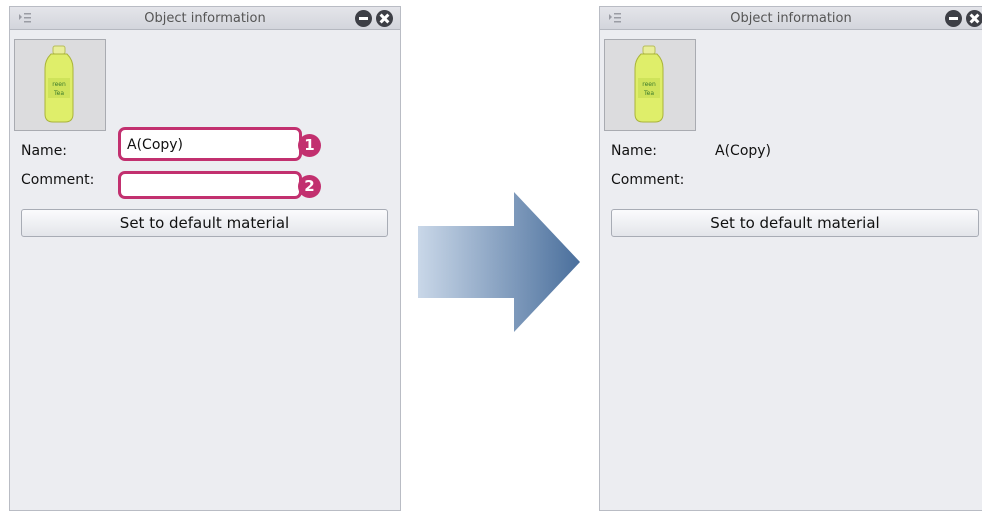 The image size is (982, 513). I want to click on name-input: A(Copy), so click(210, 144).